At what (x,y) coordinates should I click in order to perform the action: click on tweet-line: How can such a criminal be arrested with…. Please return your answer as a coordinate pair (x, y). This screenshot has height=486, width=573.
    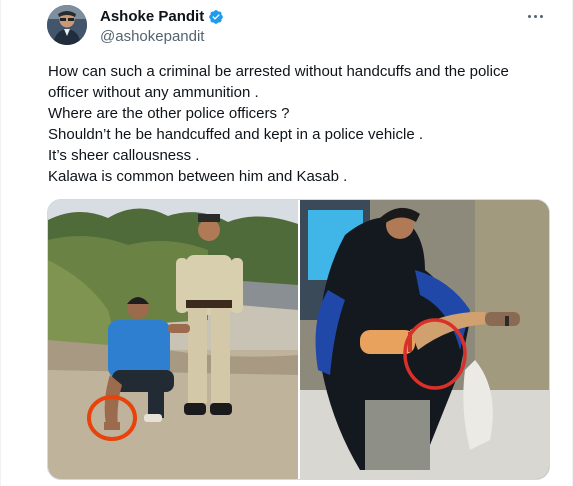
    Looking at the image, I should click on (280, 82).